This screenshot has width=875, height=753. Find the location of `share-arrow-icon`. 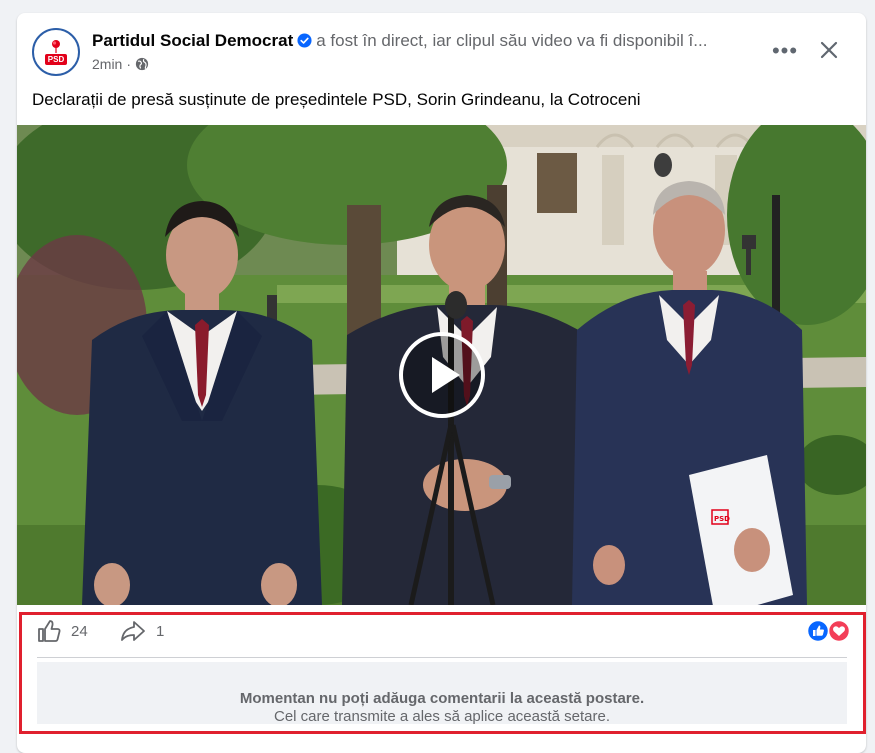

share-arrow-icon is located at coordinates (133, 631).